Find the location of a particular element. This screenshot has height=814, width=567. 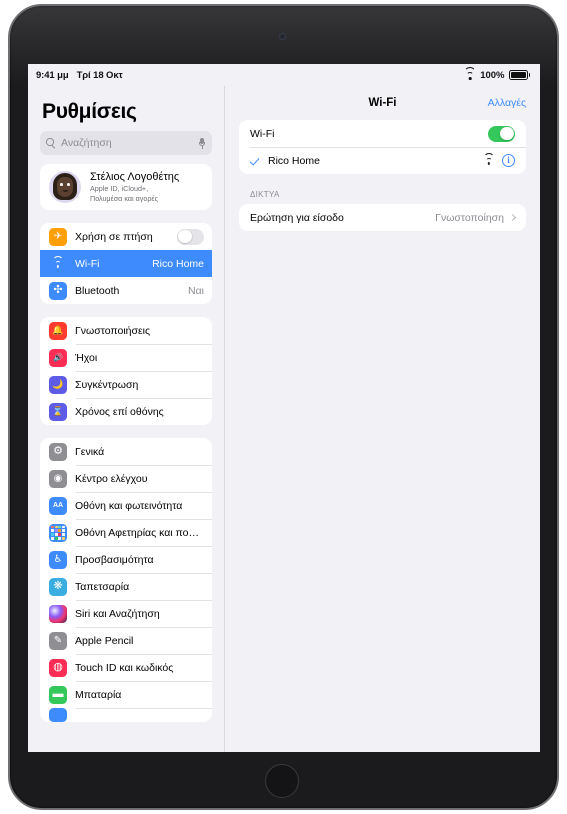

status-bar: 9:41 μμ Τρί 18 Οκτ 100% is located at coordinates (284, 75).